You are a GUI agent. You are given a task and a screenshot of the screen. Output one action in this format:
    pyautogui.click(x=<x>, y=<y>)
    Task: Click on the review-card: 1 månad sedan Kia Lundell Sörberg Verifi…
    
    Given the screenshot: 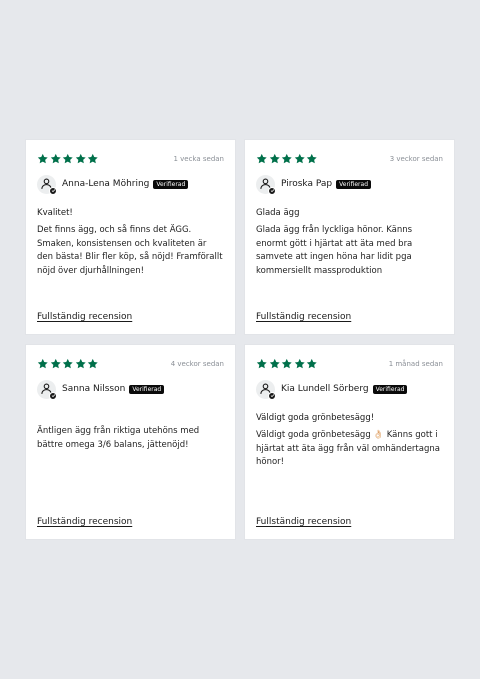 What is the action you would take?
    pyautogui.click(x=349, y=442)
    